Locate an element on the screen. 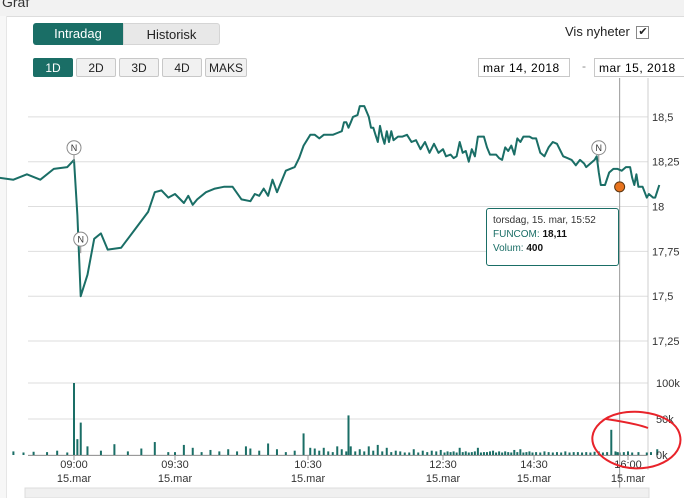  y-tick-label: 18 is located at coordinates (658, 208).